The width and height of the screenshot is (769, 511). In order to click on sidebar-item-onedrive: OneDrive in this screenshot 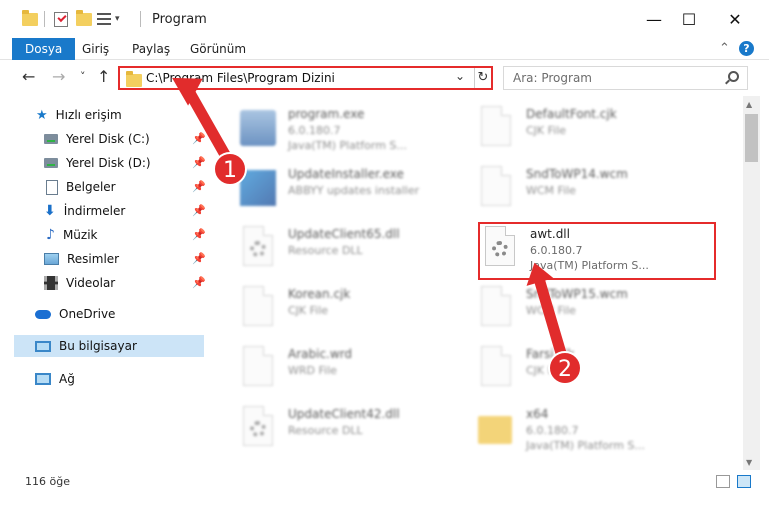, I will do `click(75, 314)`.